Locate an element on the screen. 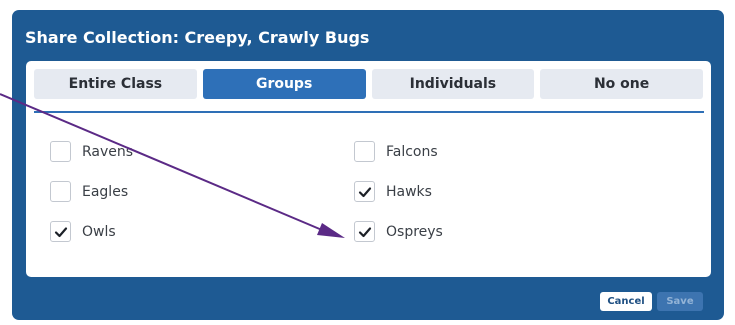  tab-no-one: No one is located at coordinates (621, 84).